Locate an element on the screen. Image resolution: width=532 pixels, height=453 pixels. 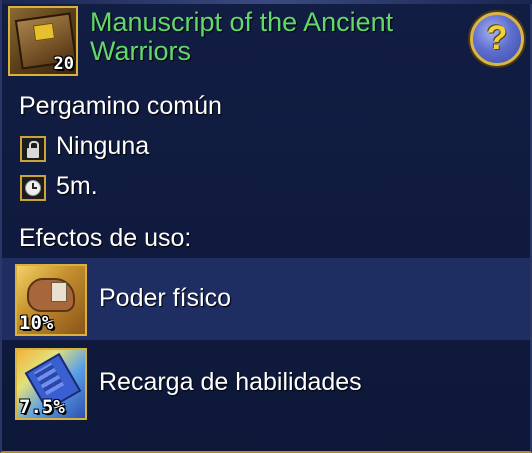
effect-label: Poder físico is located at coordinates (165, 298).